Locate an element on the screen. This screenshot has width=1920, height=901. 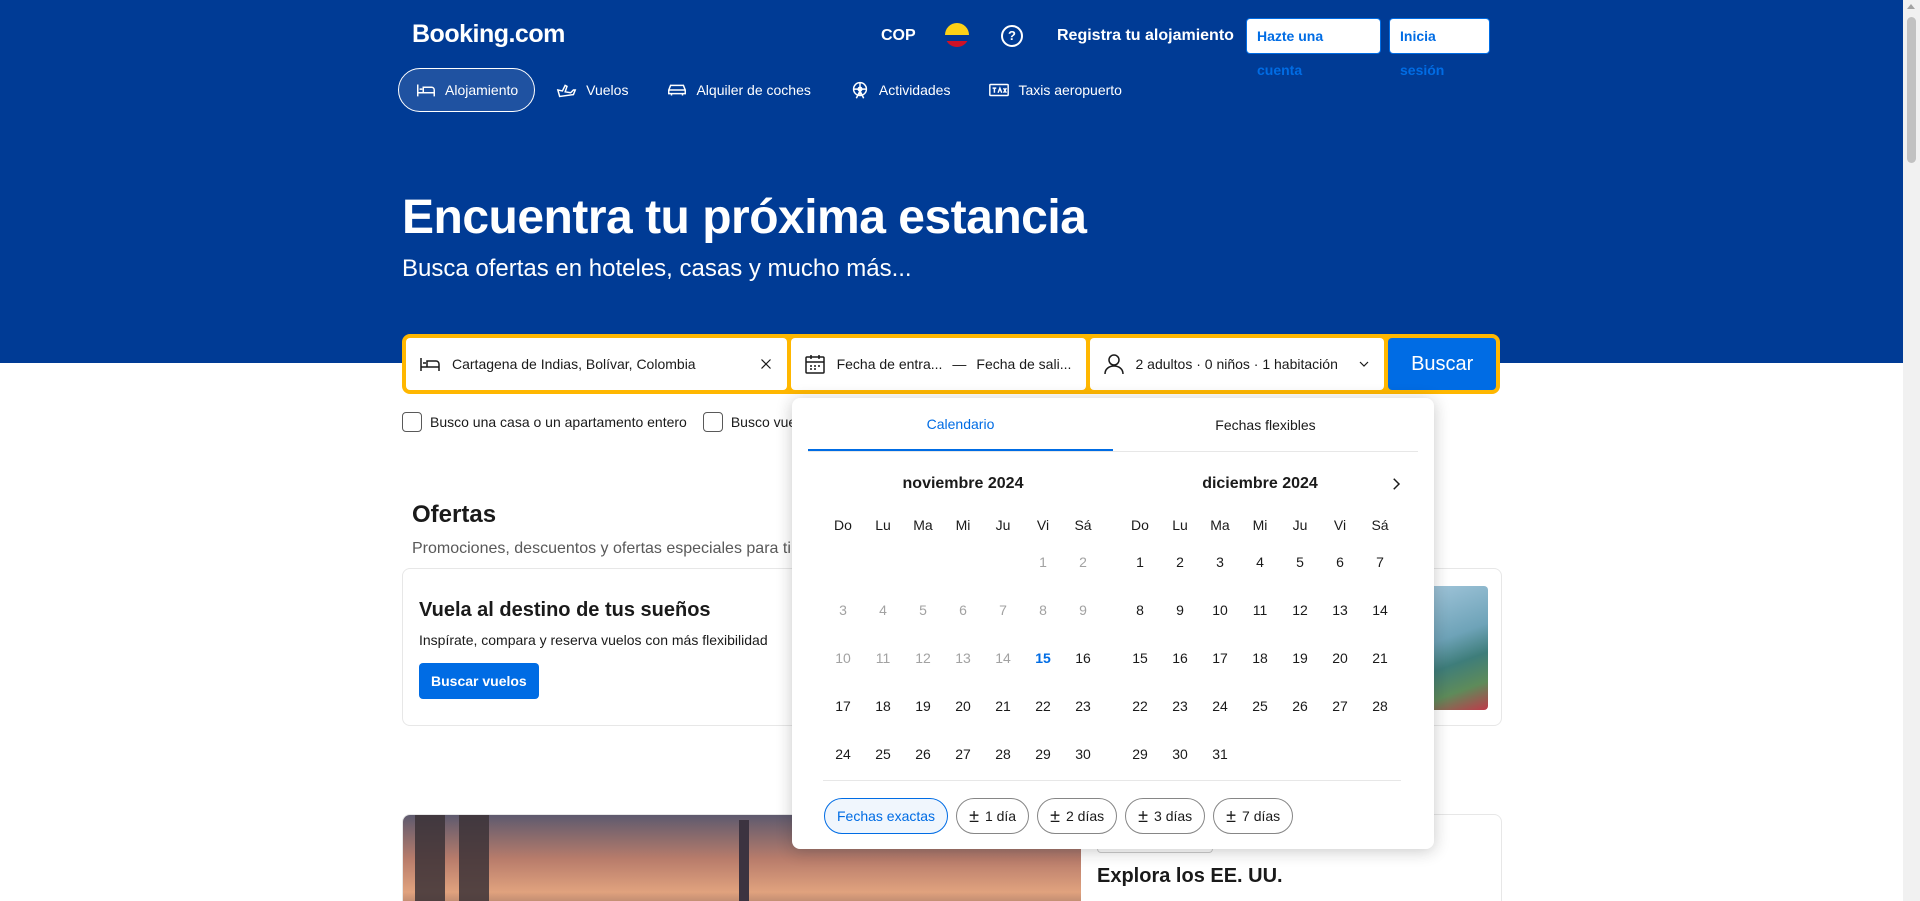
clear-icon is located at coordinates (766, 364).